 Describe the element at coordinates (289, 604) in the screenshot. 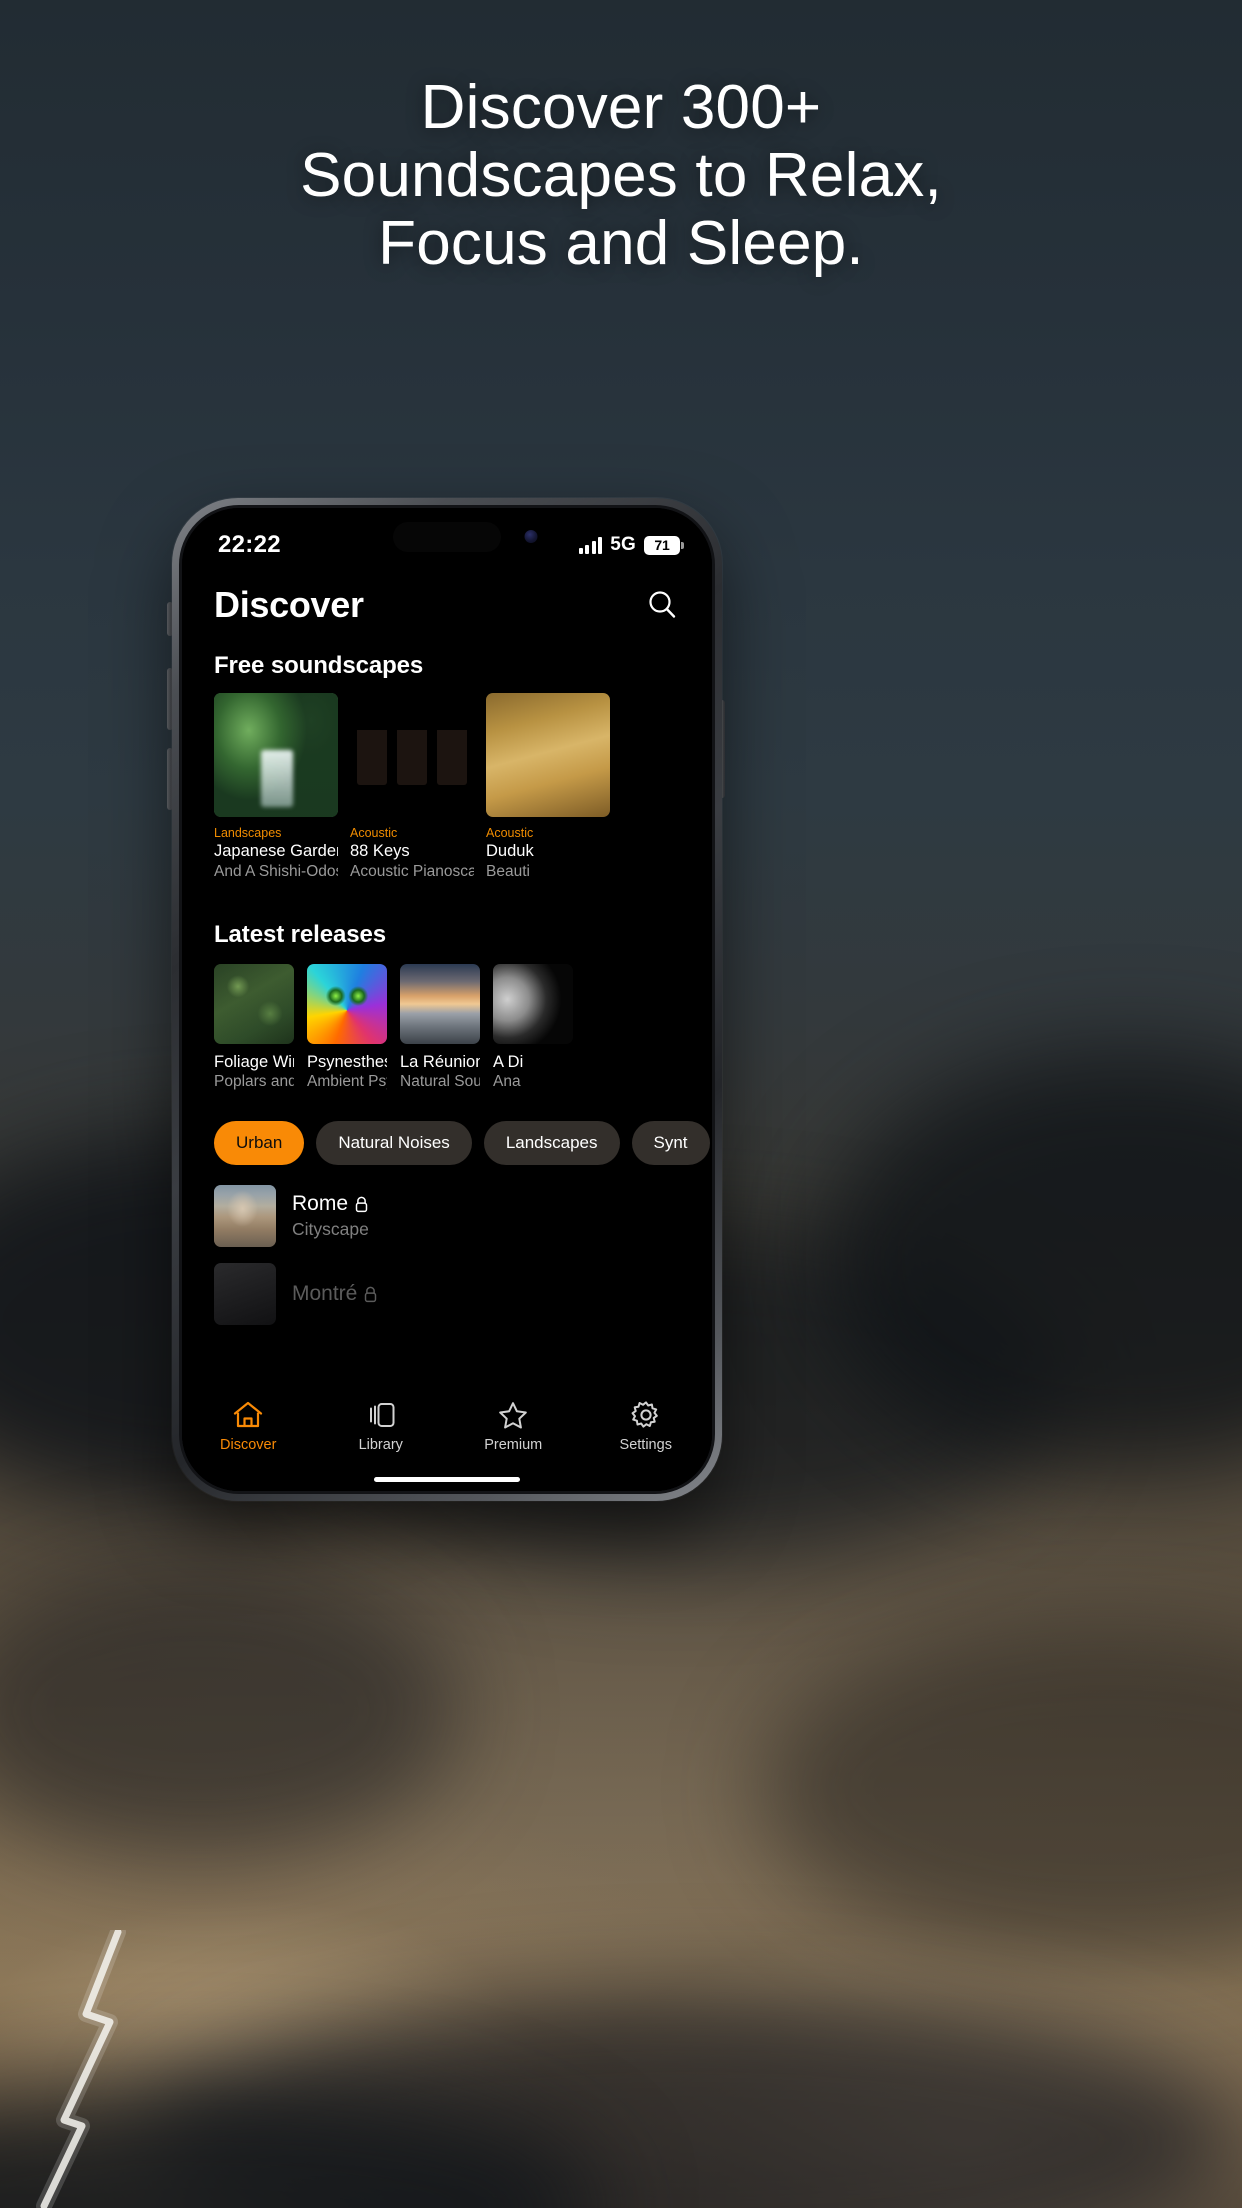

I see `page-title: Discover` at that location.